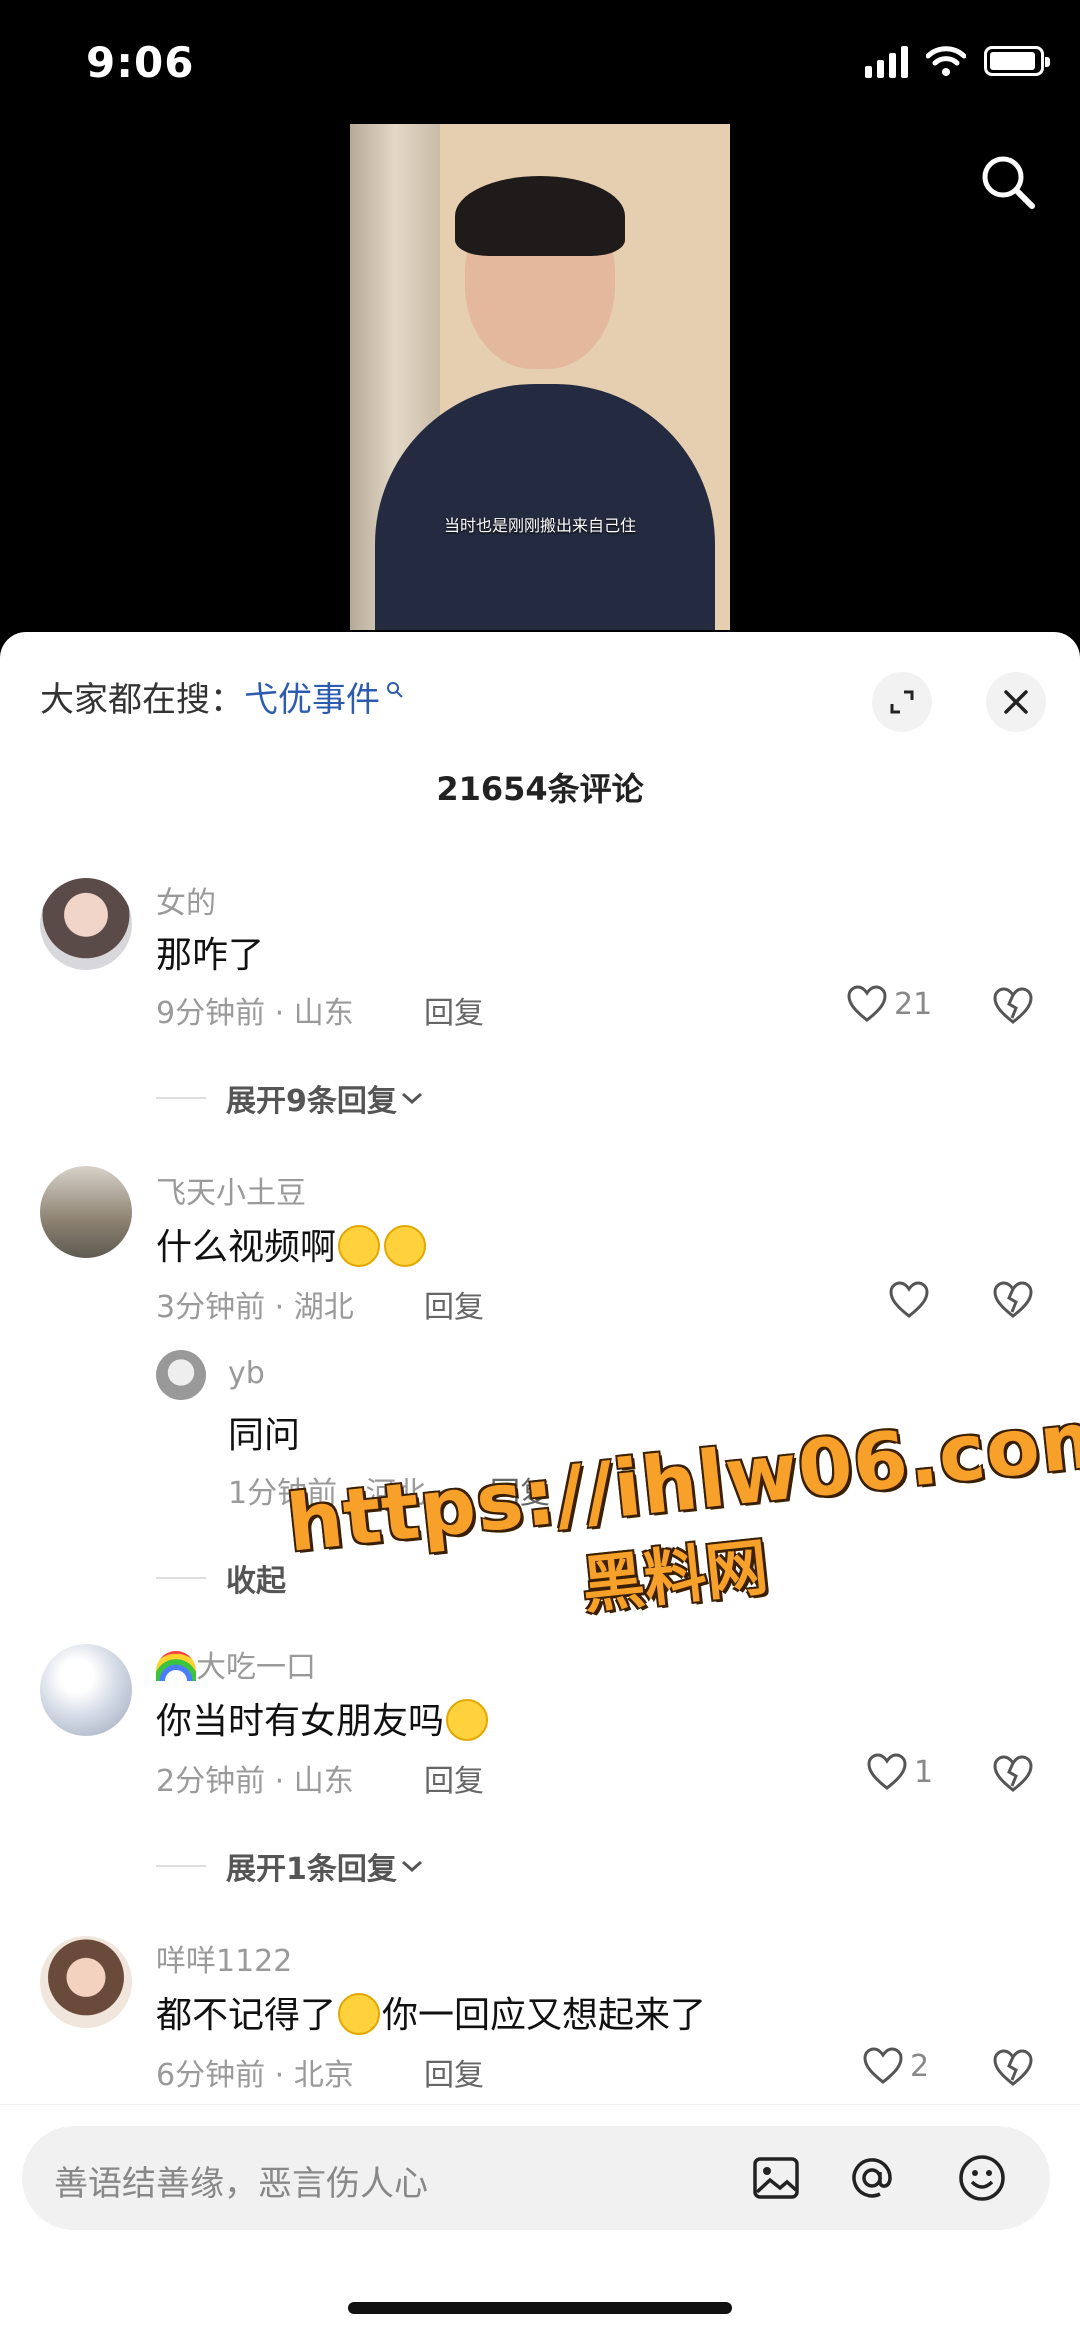 This screenshot has height=2339, width=1080. I want to click on divider, so click(540, 2104).